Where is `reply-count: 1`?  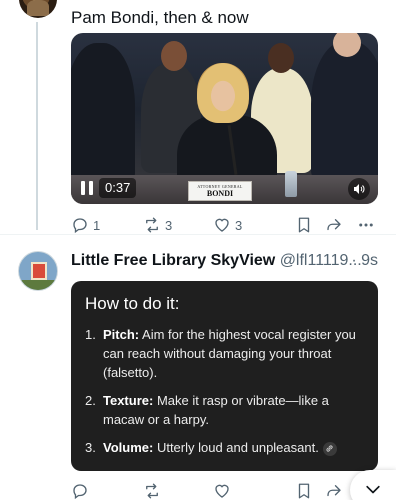
reply-count: 1 is located at coordinates (97, 225).